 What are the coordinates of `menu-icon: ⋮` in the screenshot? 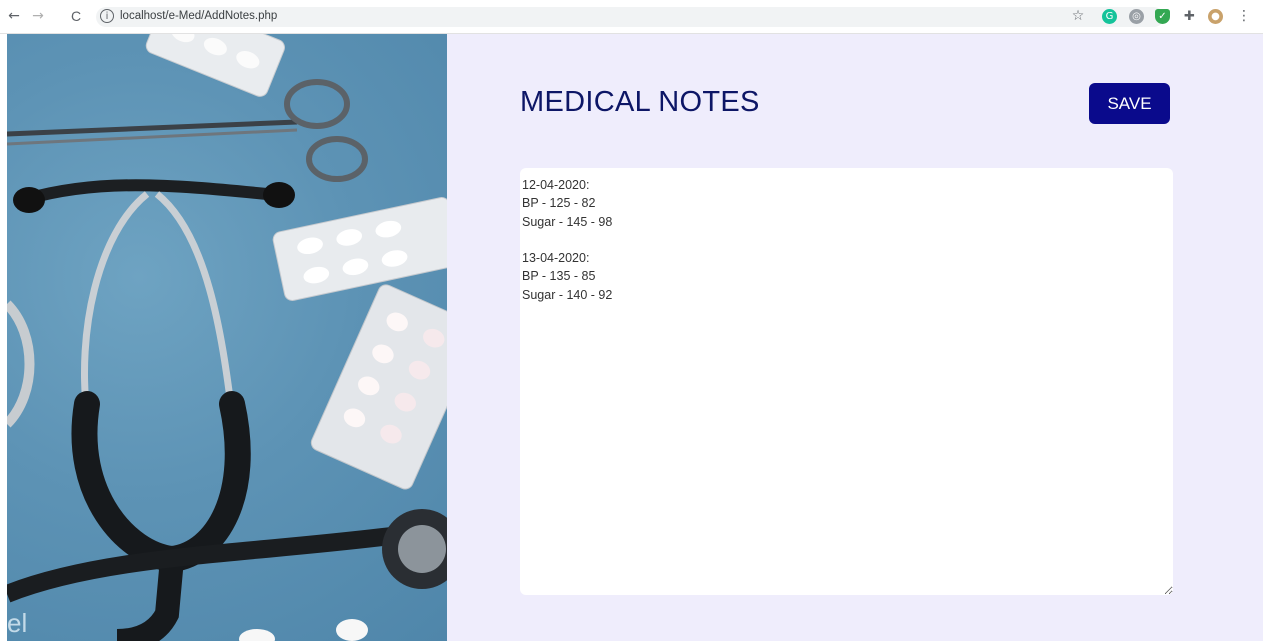 It's located at (1244, 16).